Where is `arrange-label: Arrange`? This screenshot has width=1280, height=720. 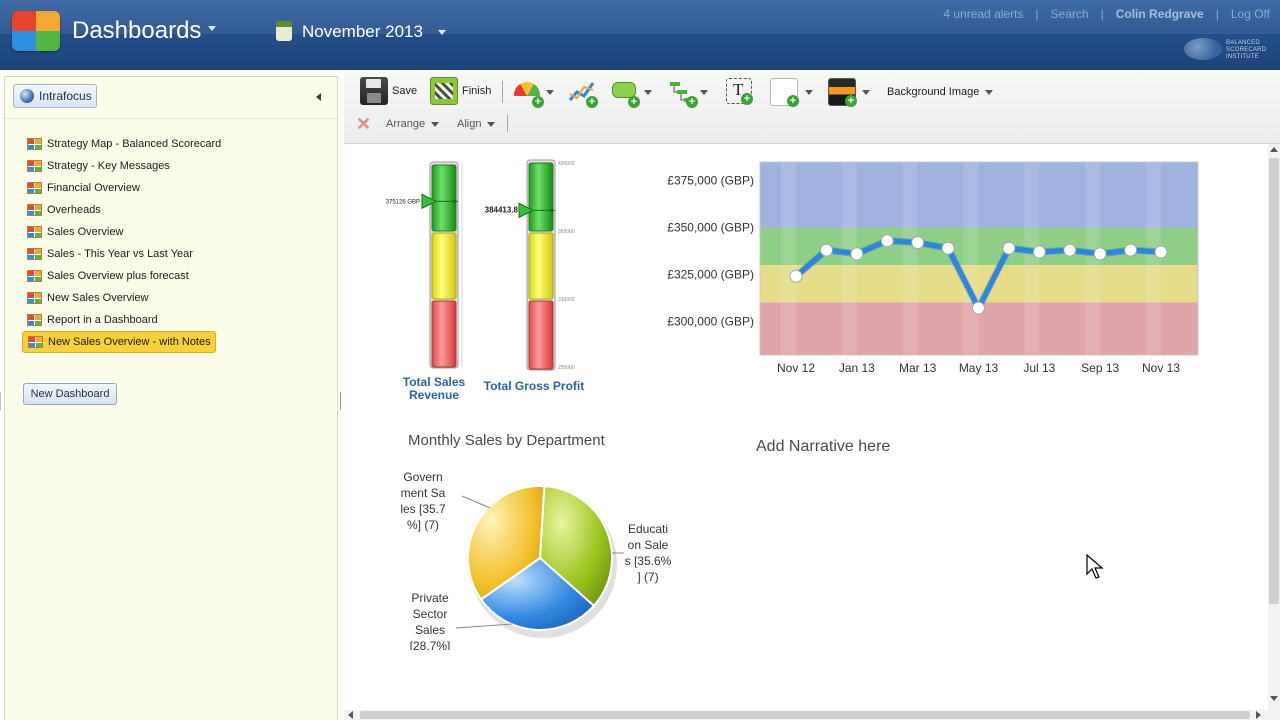
arrange-label: Arrange is located at coordinates (406, 124).